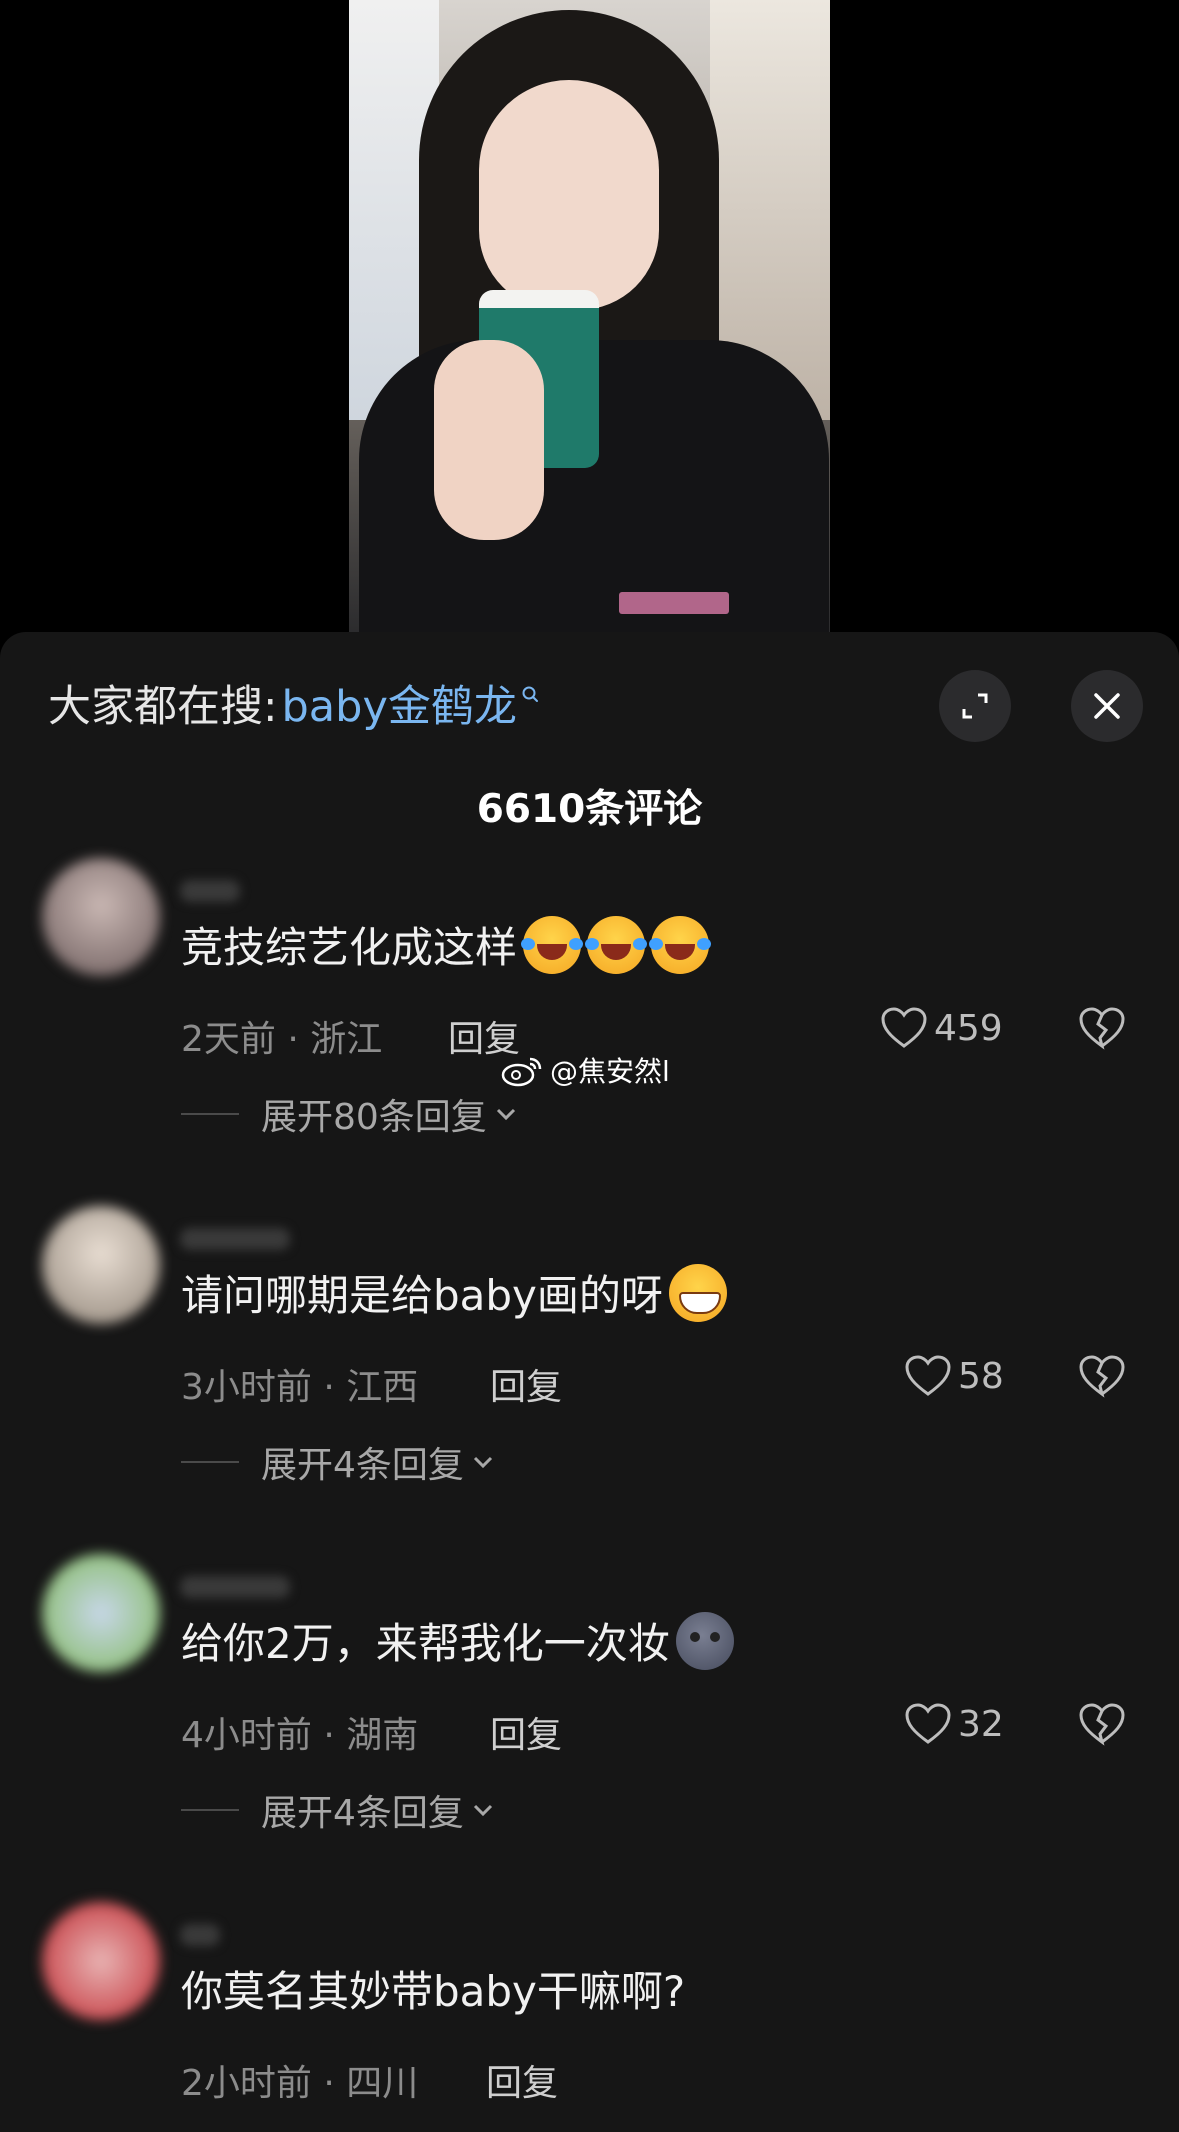 The height and width of the screenshot is (2132, 1179). I want to click on comment-text: 竞技综艺化成这样, so click(445, 944).